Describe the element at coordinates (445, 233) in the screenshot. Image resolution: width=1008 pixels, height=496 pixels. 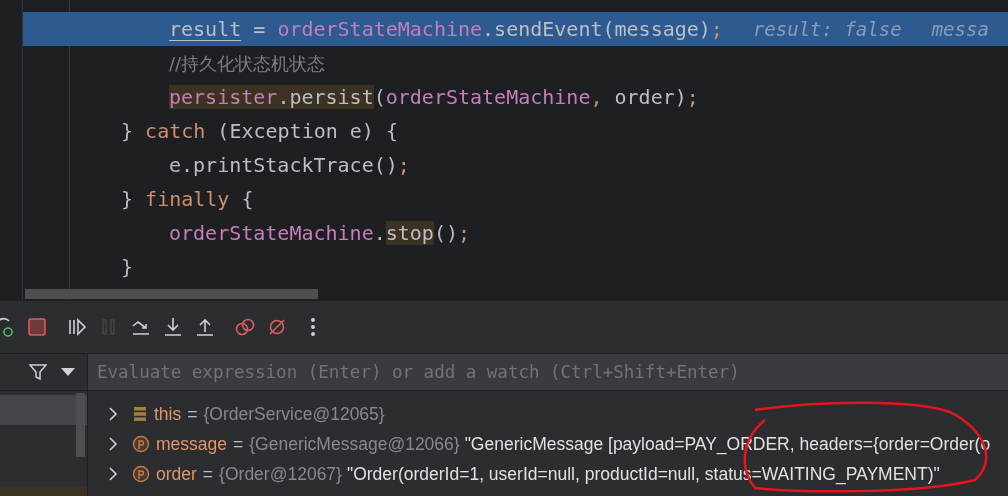
I see `code-text: ()` at that location.